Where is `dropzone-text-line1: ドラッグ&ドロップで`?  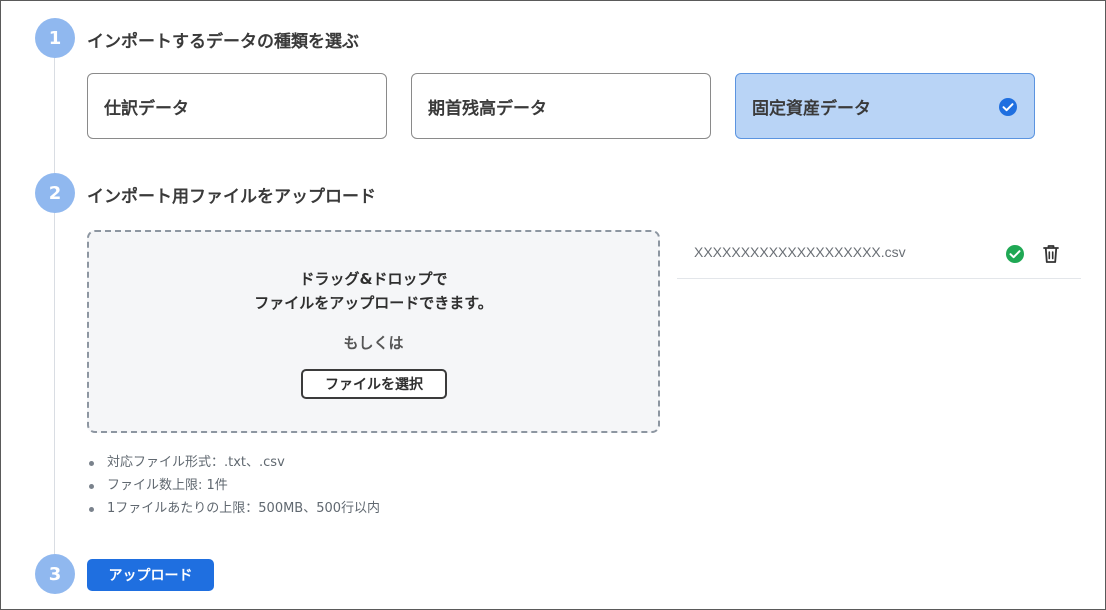
dropzone-text-line1: ドラッグ&ドロップで is located at coordinates (373, 279).